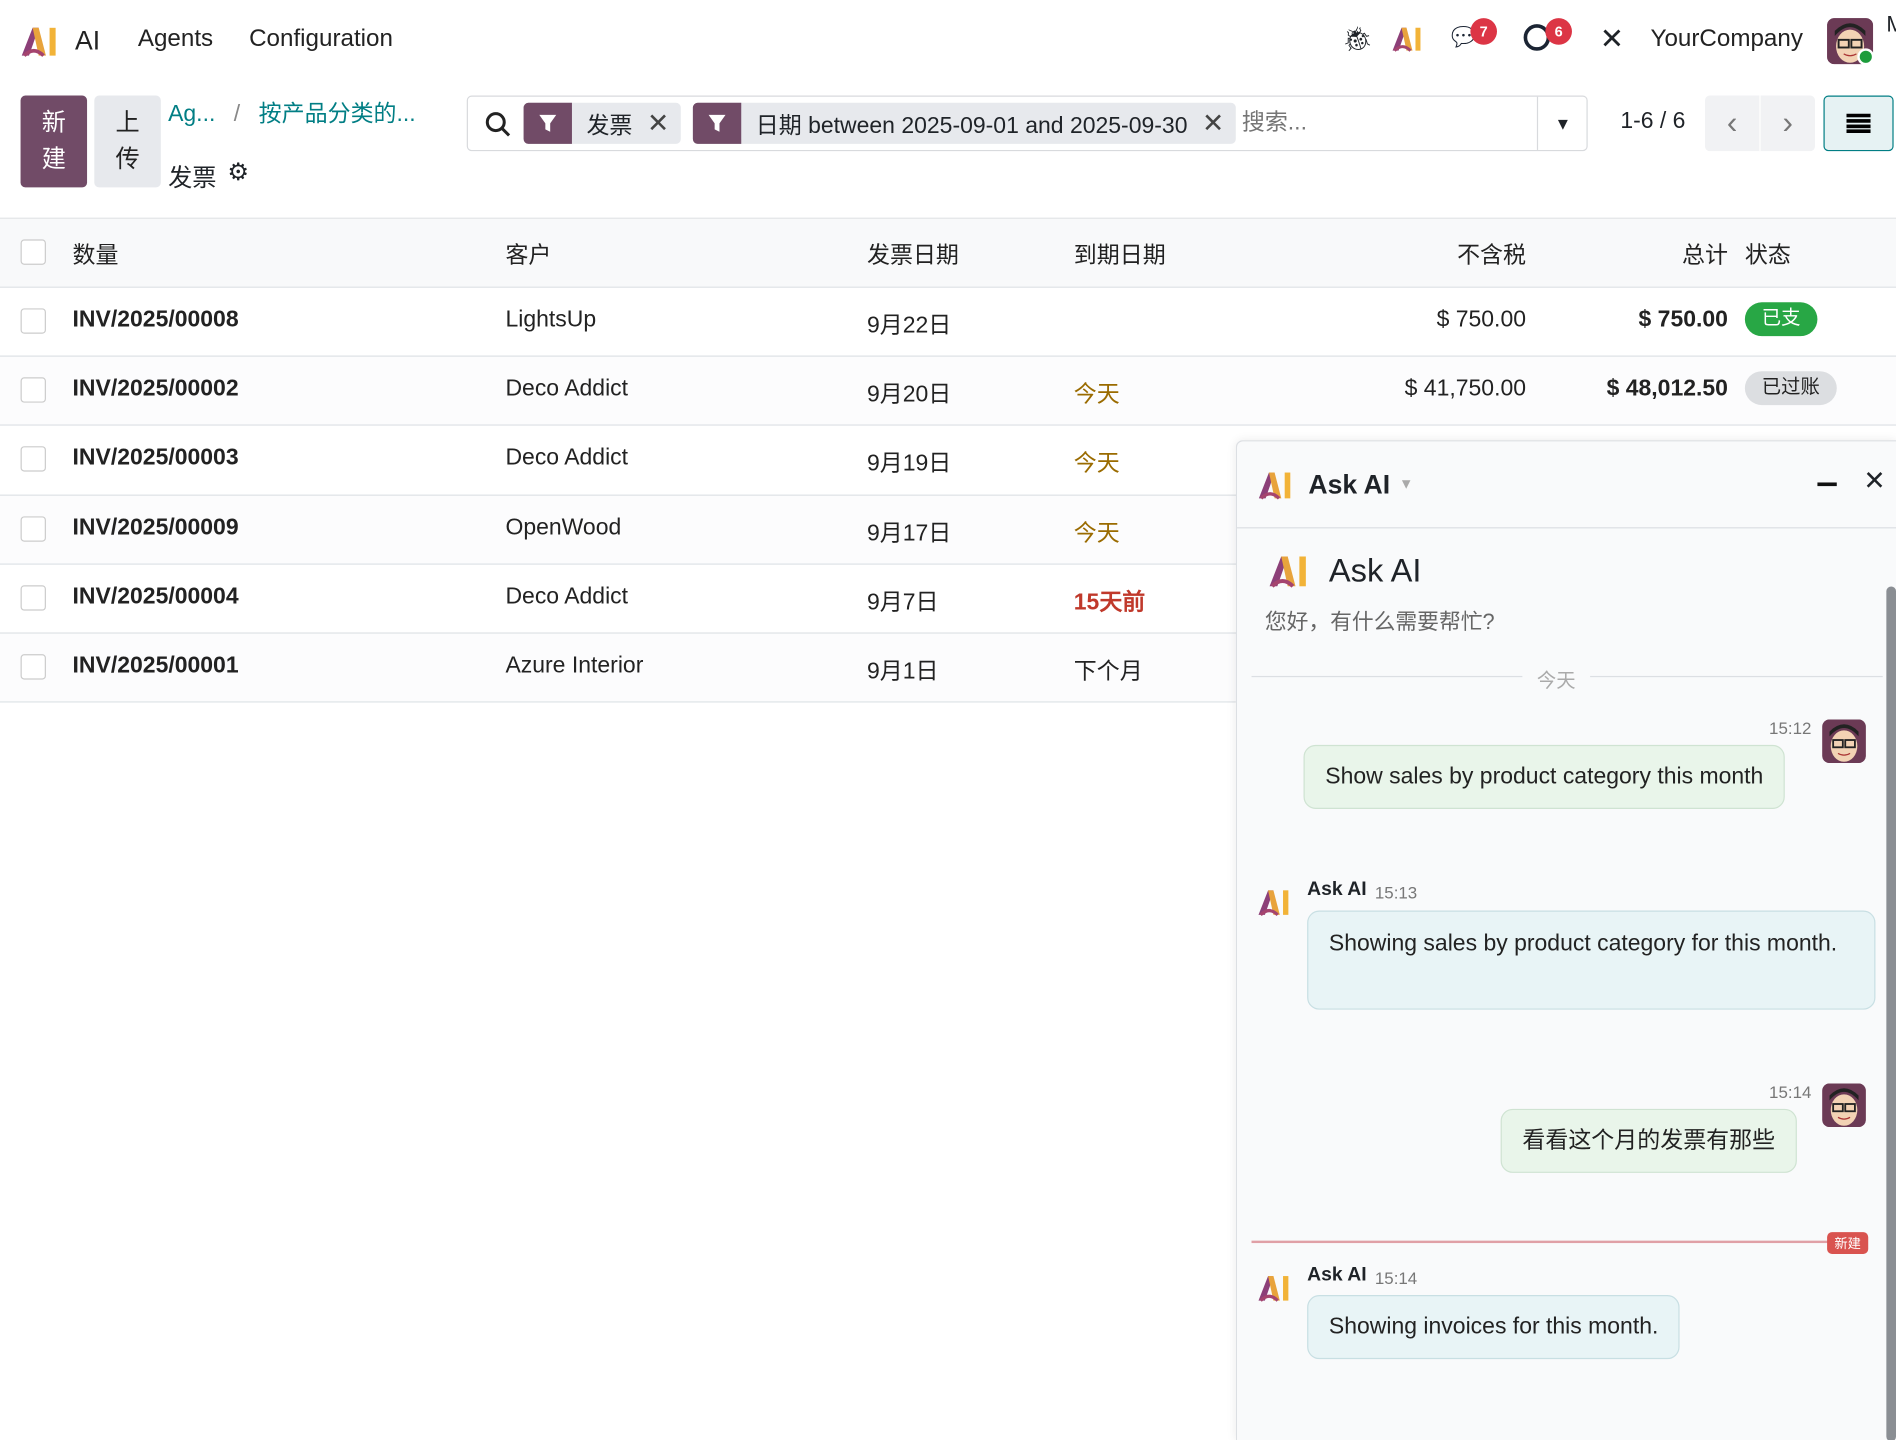  Describe the element at coordinates (567, 458) in the screenshot. I see `customer: Deco Addict` at that location.